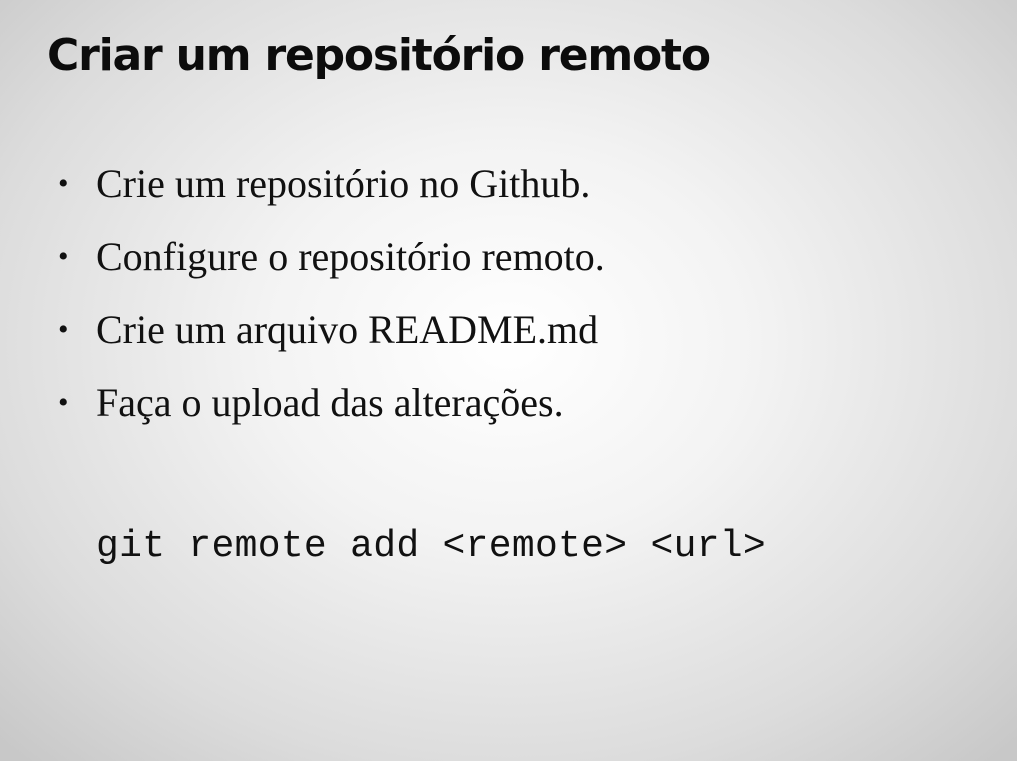  I want to click on bullet-item-upload-changes: • Faça o upload das alterações., so click(331, 415).